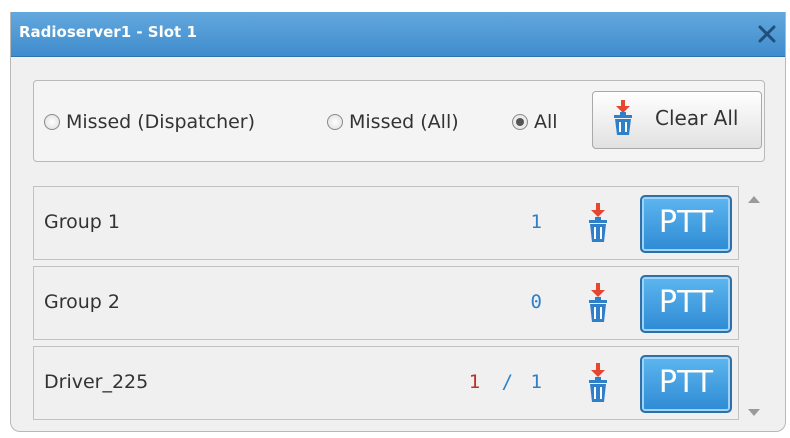  What do you see at coordinates (520, 122) in the screenshot?
I see `radio-circle-checked-icon` at bounding box center [520, 122].